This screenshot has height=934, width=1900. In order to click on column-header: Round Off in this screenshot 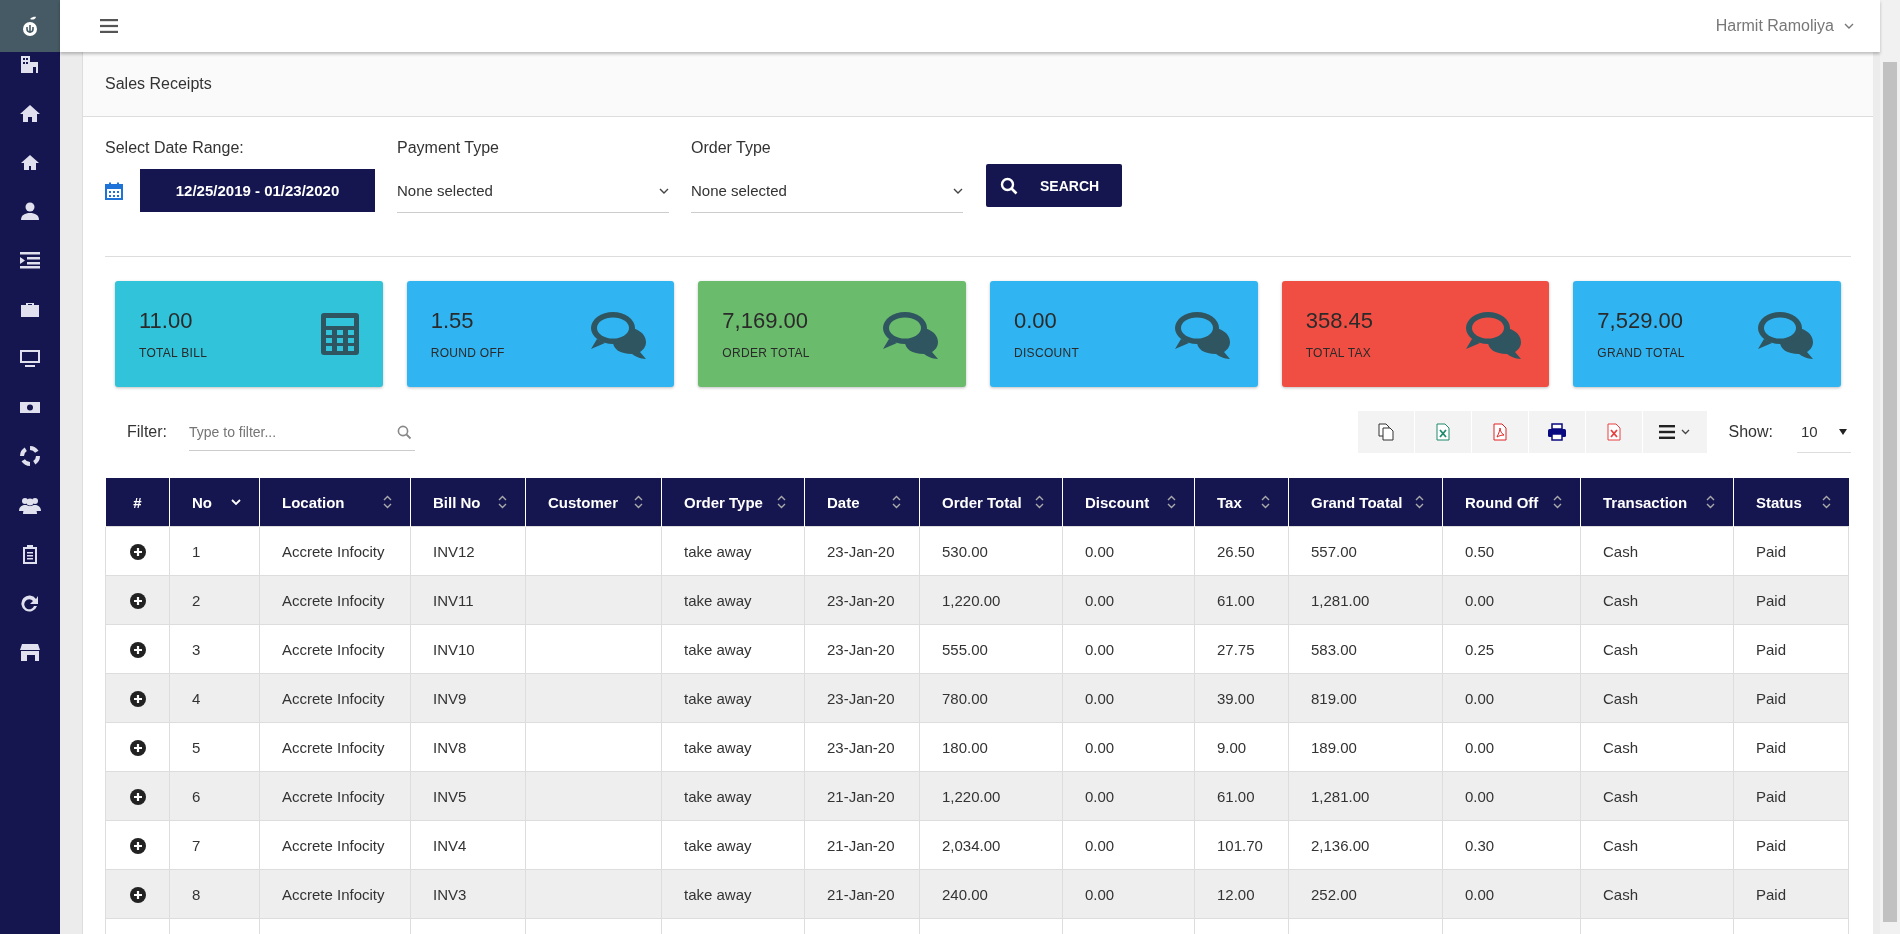, I will do `click(1511, 502)`.